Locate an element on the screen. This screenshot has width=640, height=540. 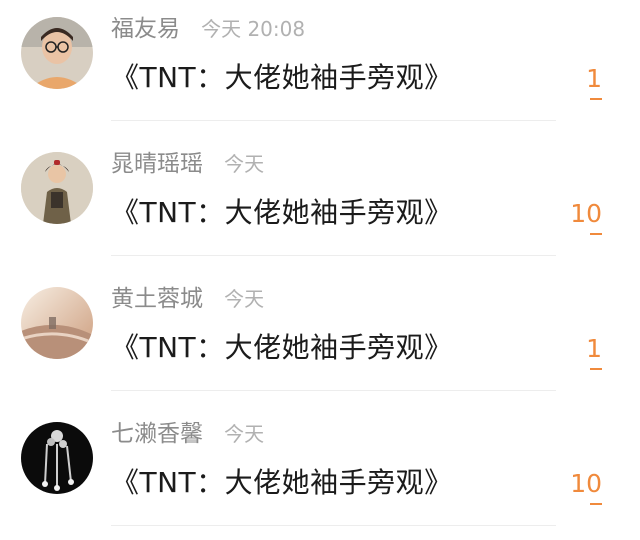
avatar-person-glasses-icon is located at coordinates (57, 53).